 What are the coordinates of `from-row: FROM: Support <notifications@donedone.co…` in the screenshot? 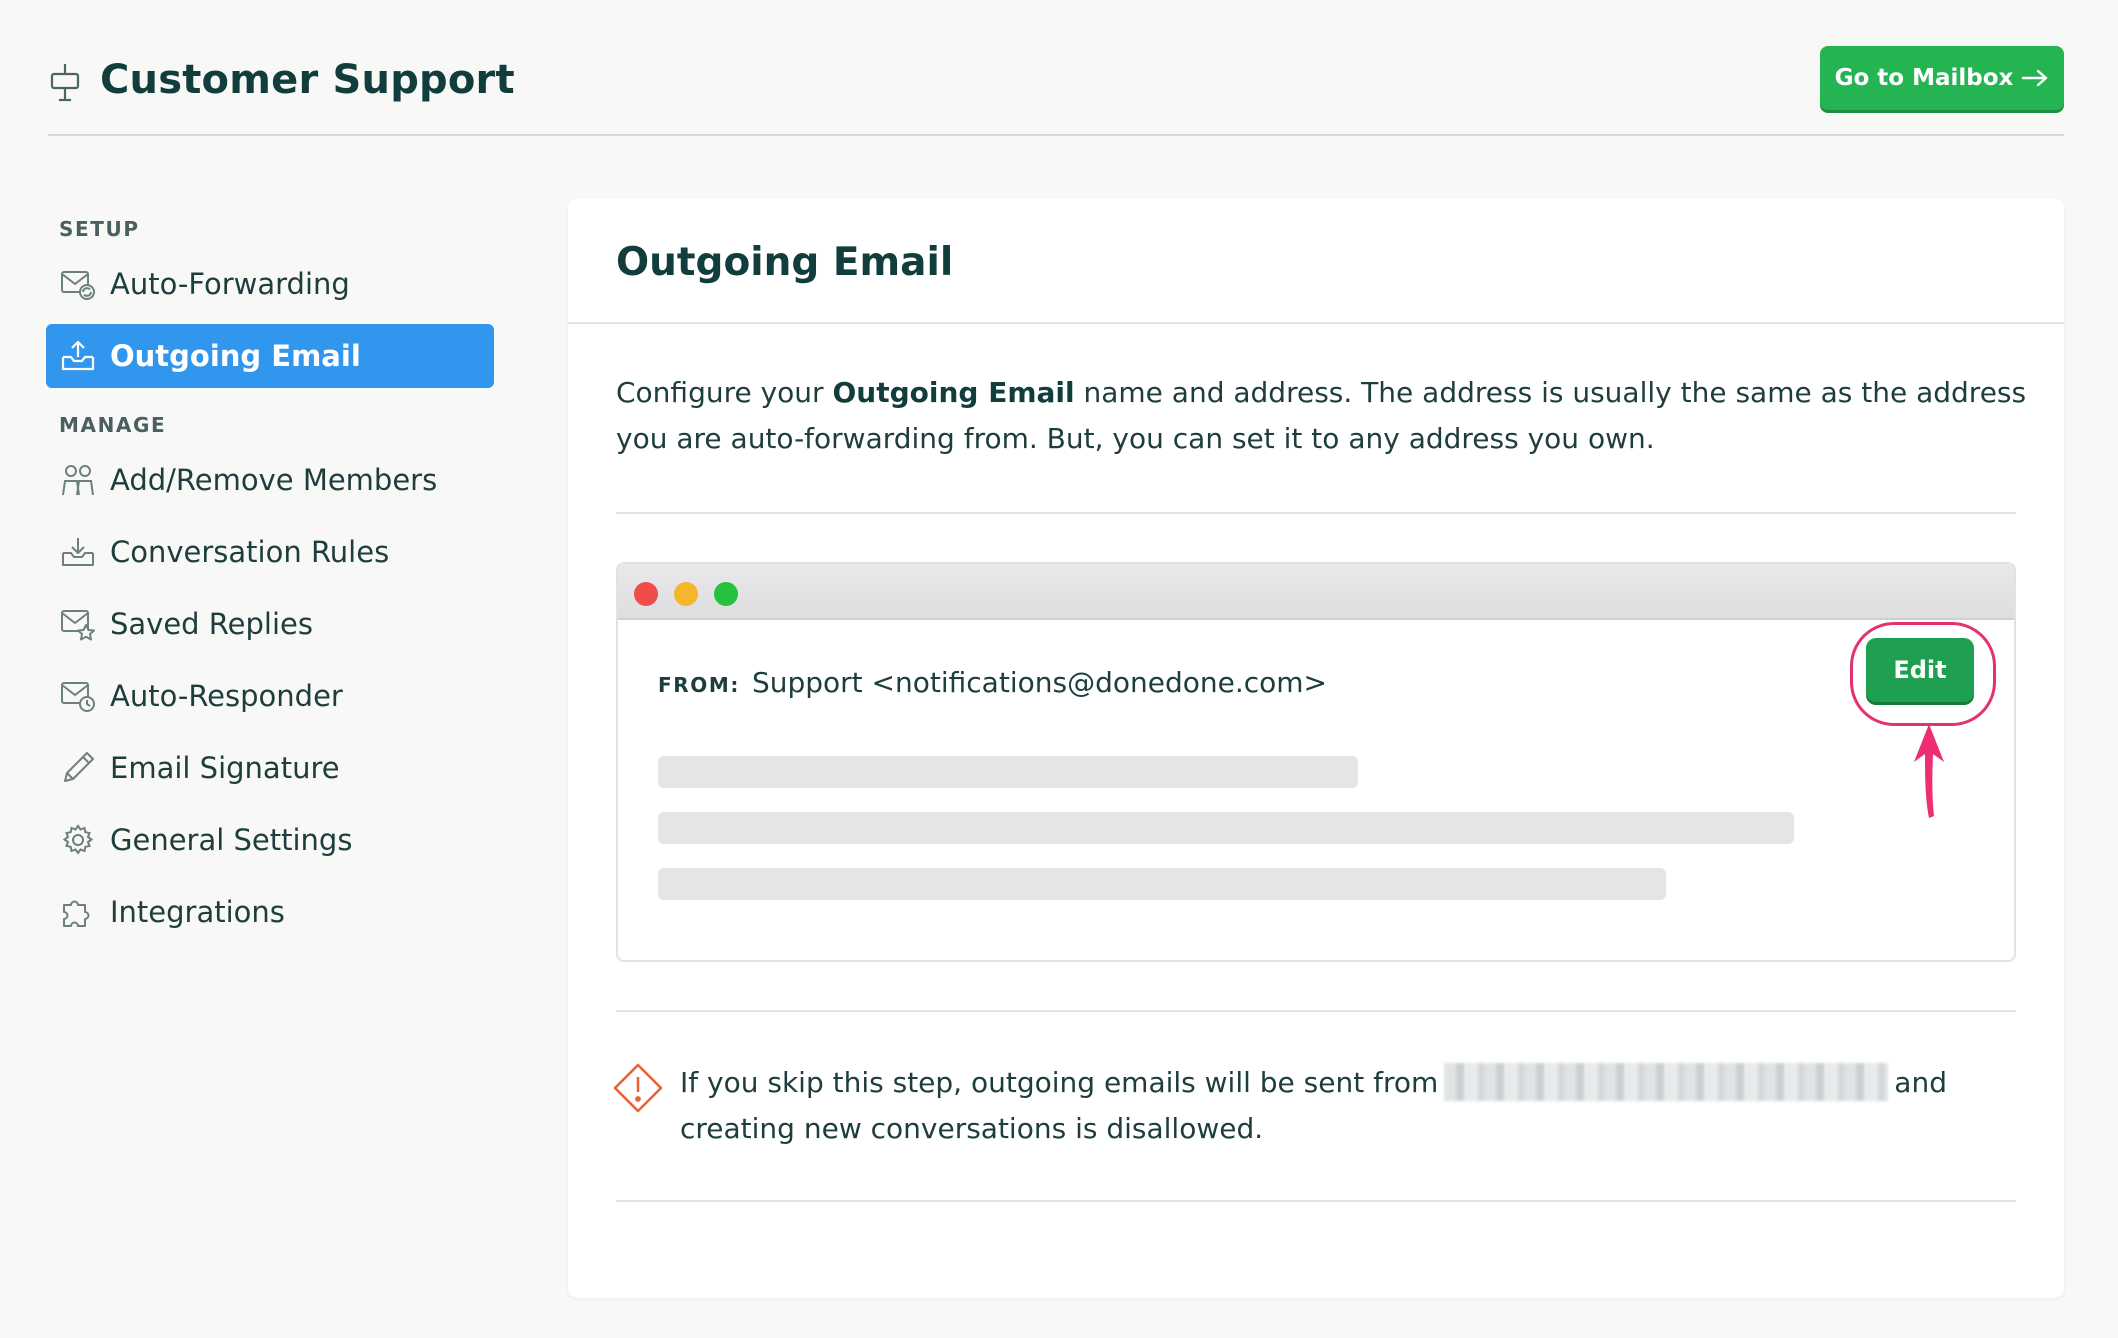 It's located at (992, 682).